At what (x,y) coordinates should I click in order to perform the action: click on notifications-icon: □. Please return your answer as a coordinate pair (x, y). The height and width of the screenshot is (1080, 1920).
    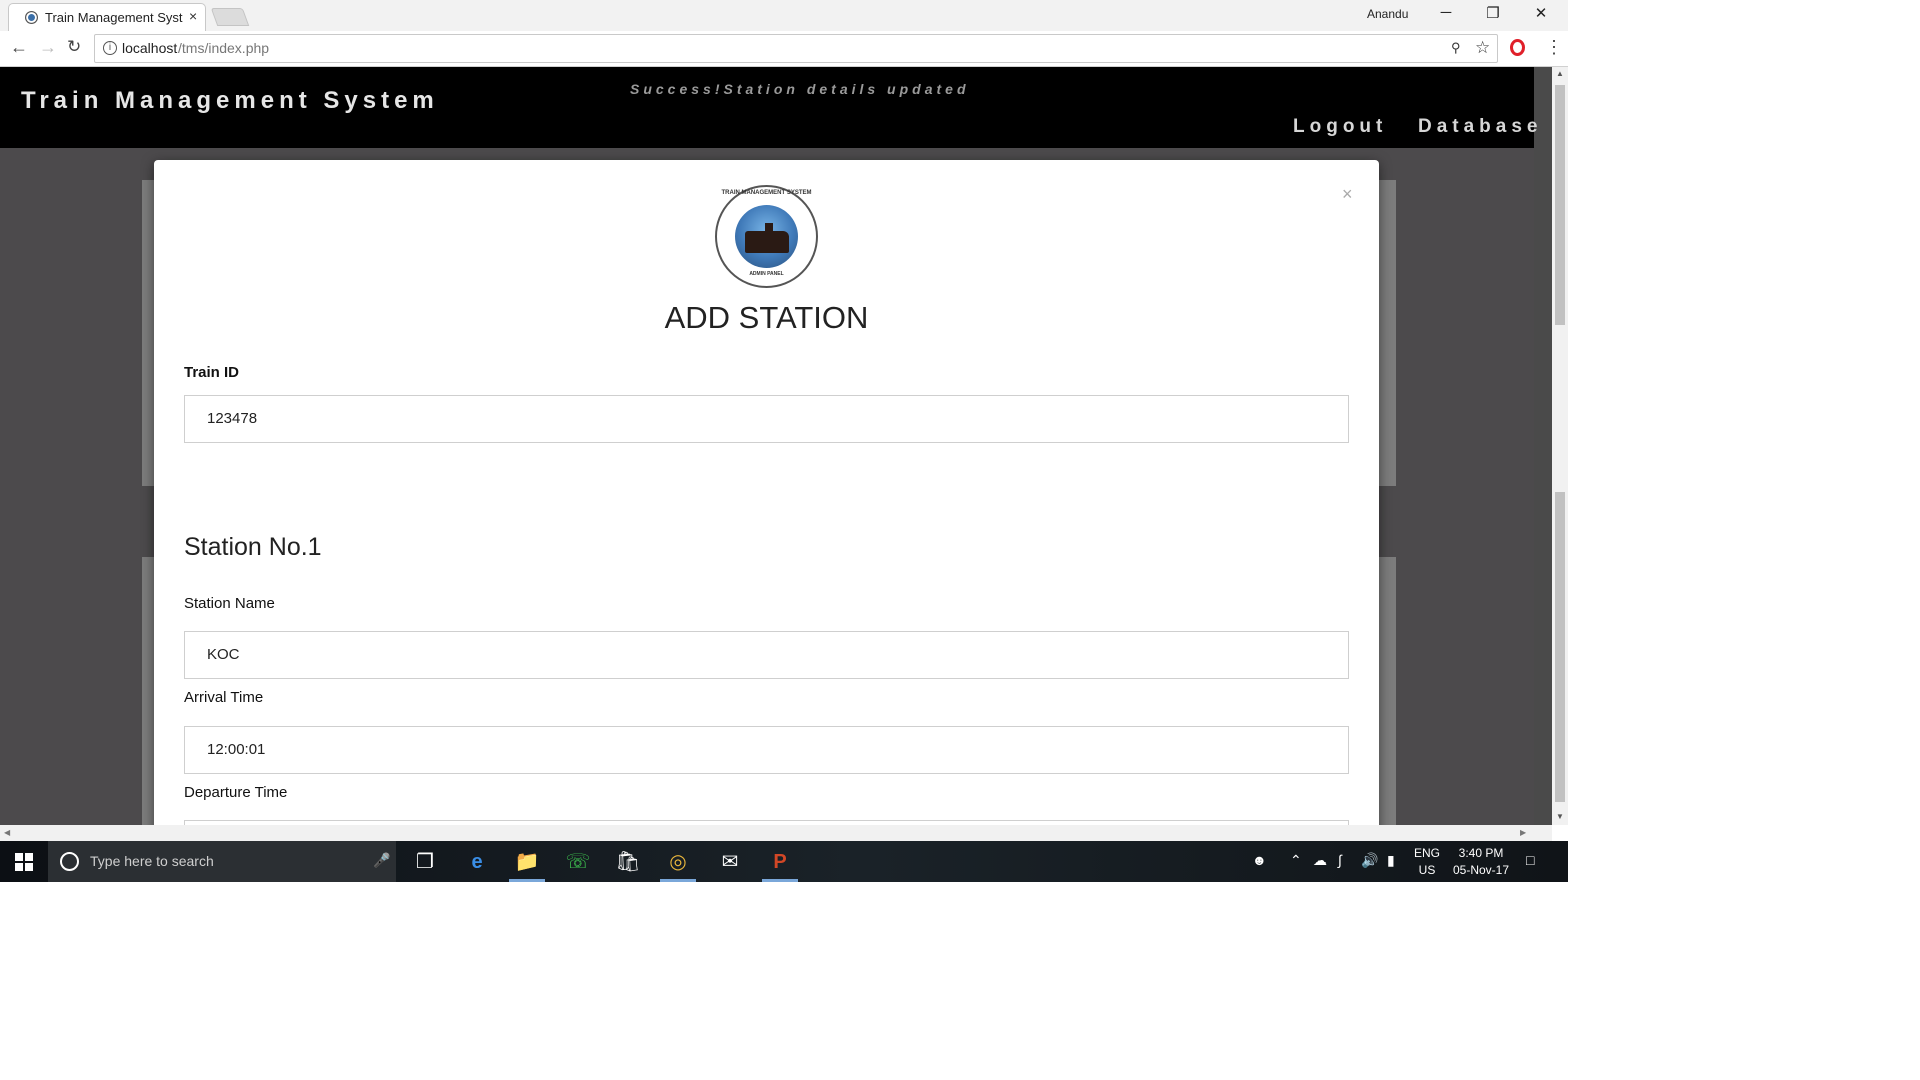
    Looking at the image, I should click on (1530, 860).